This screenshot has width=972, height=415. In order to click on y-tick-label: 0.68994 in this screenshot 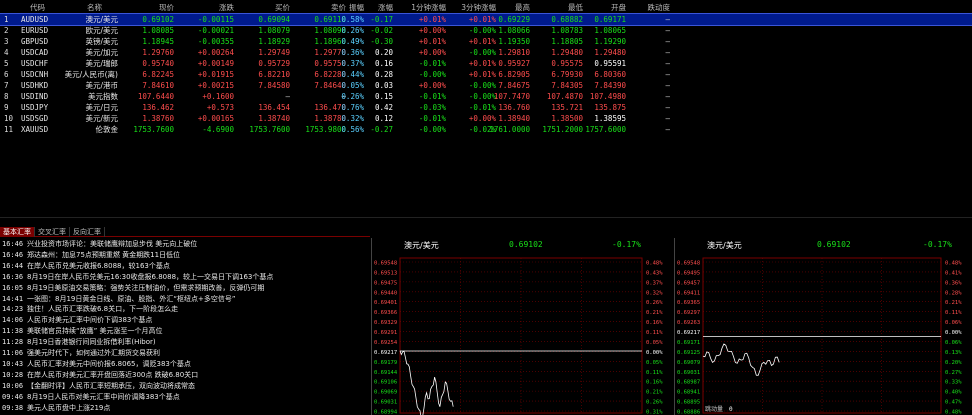, I will do `click(386, 412)`.